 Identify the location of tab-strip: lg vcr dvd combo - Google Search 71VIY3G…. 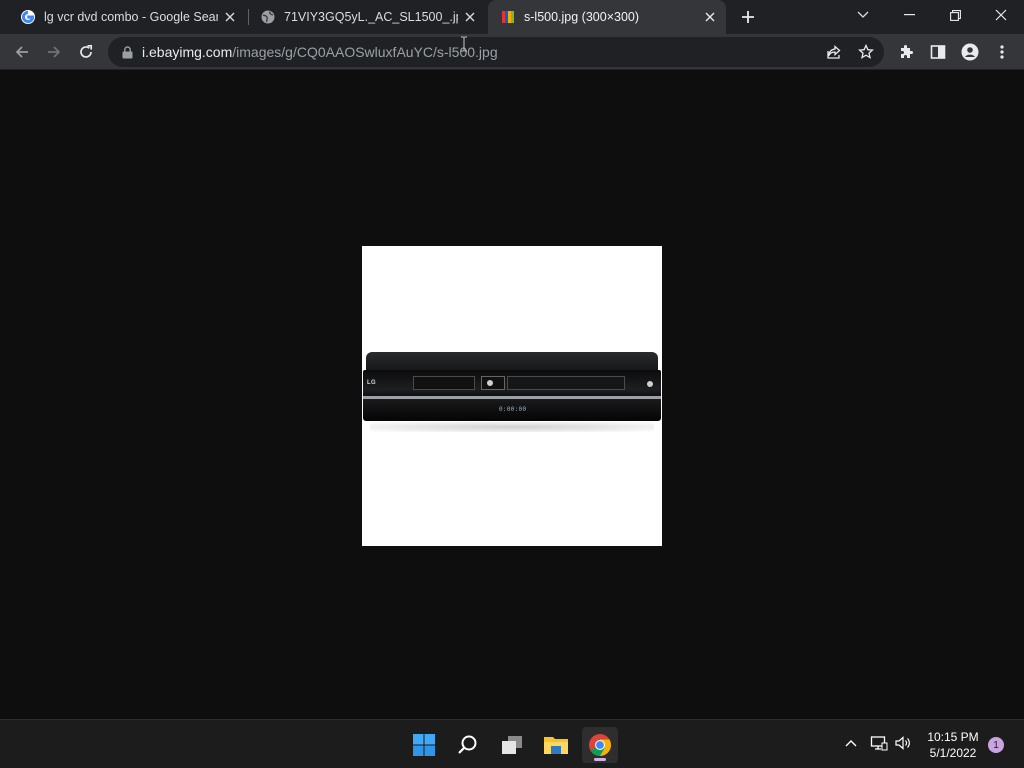
(512, 17).